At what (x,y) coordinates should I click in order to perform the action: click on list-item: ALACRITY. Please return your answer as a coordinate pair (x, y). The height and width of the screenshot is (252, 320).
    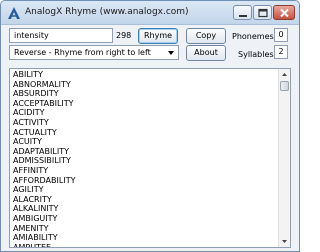
    Looking at the image, I should click on (44, 200).